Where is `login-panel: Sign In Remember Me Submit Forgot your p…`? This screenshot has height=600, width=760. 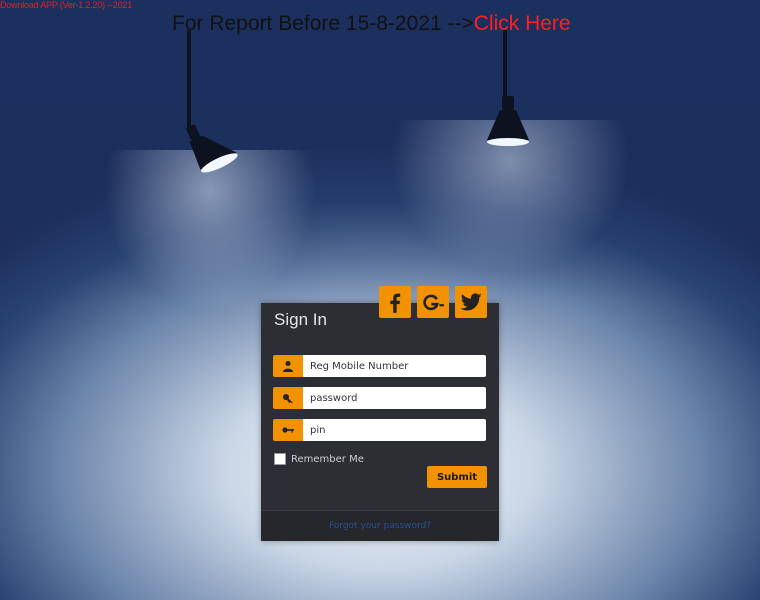 login-panel: Sign In Remember Me Submit Forgot your p… is located at coordinates (380, 413).